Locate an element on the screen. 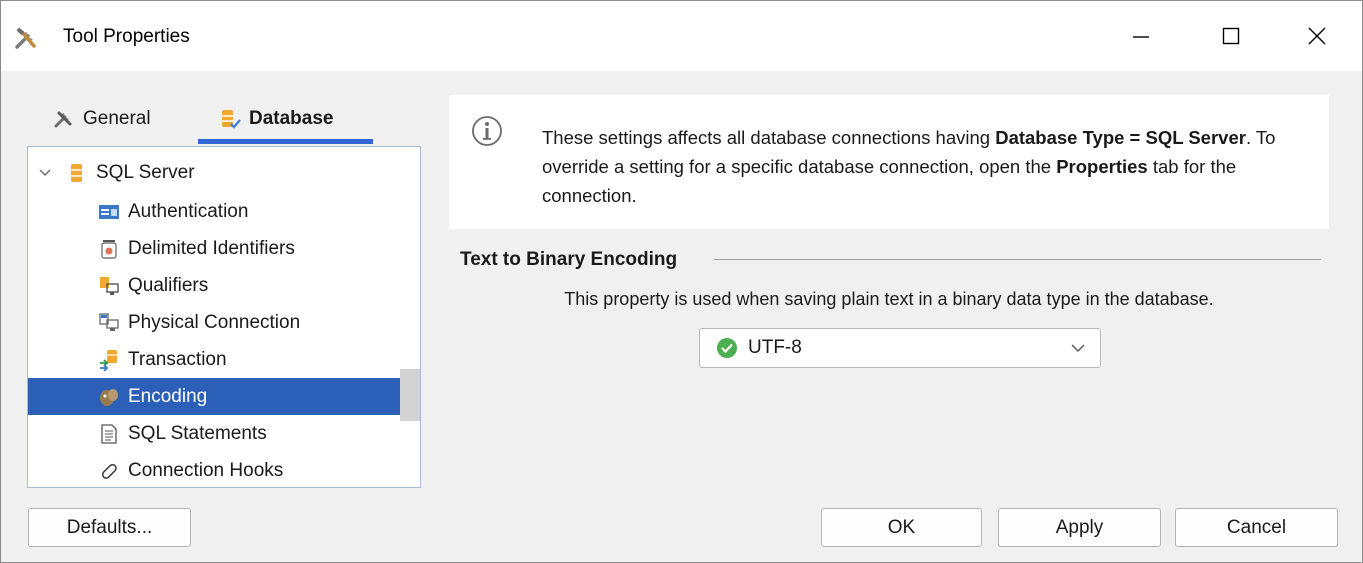  delimiter-icon is located at coordinates (109, 249).